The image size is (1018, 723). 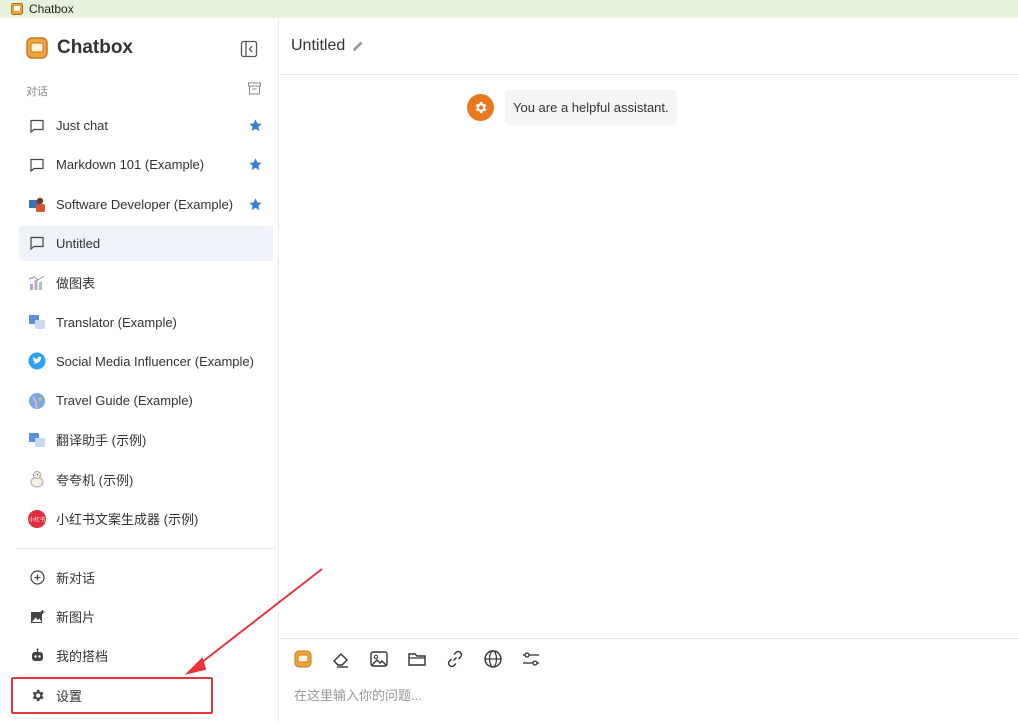 I want to click on session-label: 做图表, so click(x=76, y=284).